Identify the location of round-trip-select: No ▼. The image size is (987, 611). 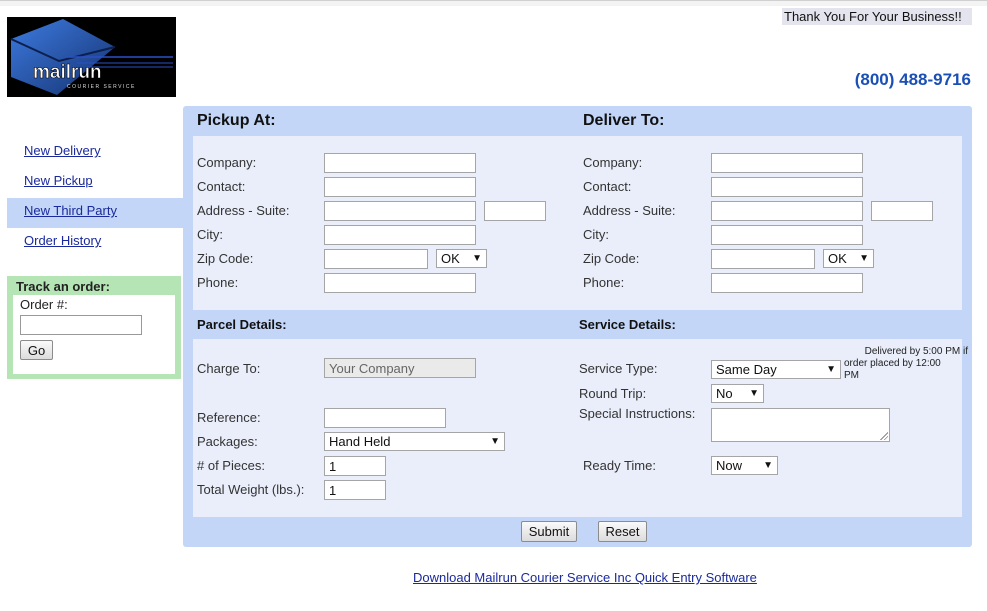
(737, 393).